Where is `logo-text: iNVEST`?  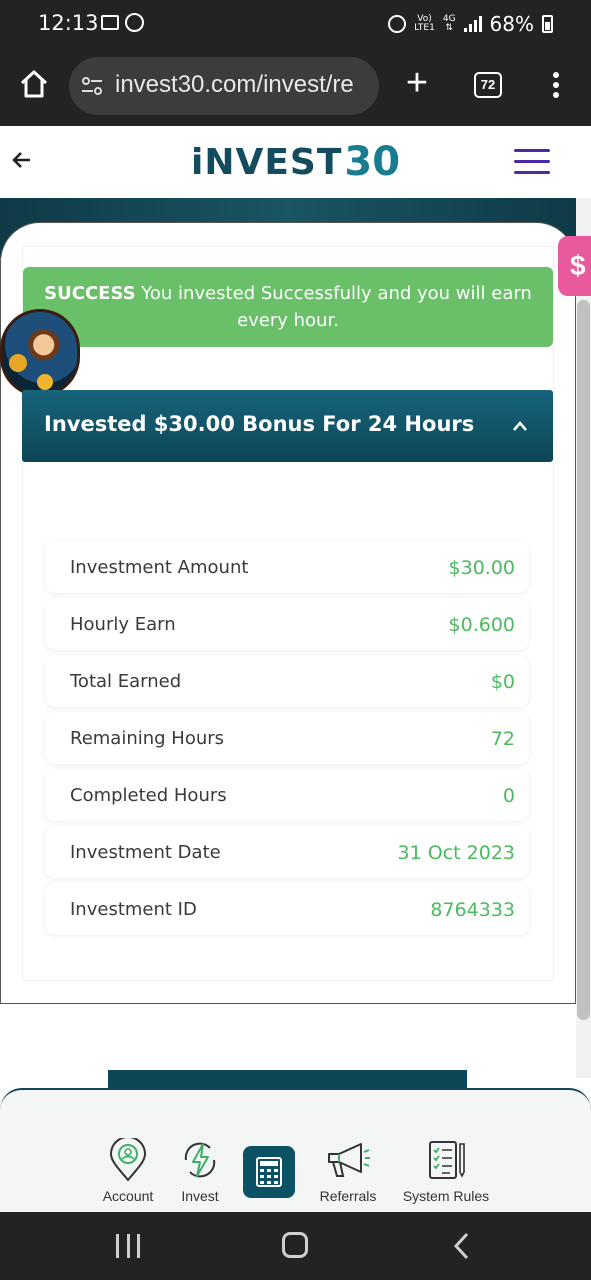
logo-text: iNVEST is located at coordinates (267, 162).